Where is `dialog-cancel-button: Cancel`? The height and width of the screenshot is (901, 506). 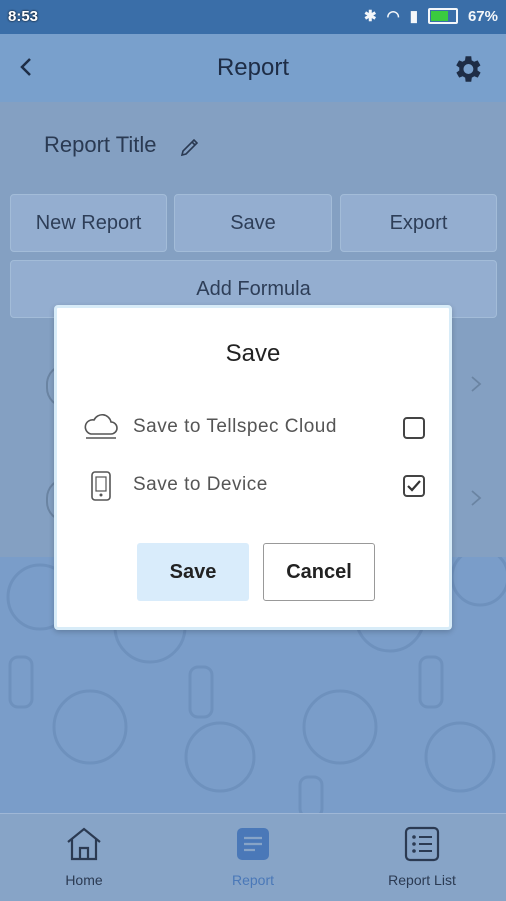 dialog-cancel-button: Cancel is located at coordinates (319, 572).